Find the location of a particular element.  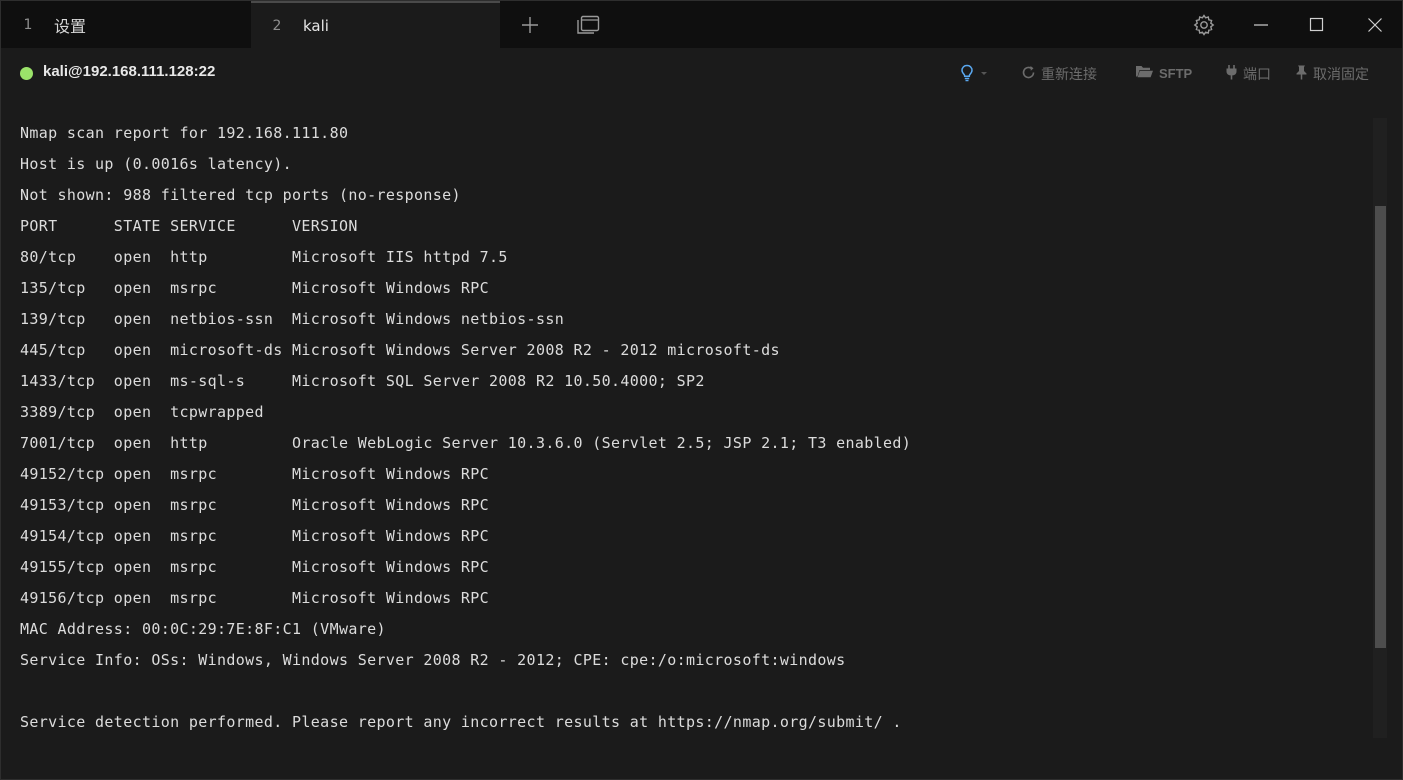

terminal-line: 135/tcp open msrpc Microsoft Windows RPC is located at coordinates (255, 288).